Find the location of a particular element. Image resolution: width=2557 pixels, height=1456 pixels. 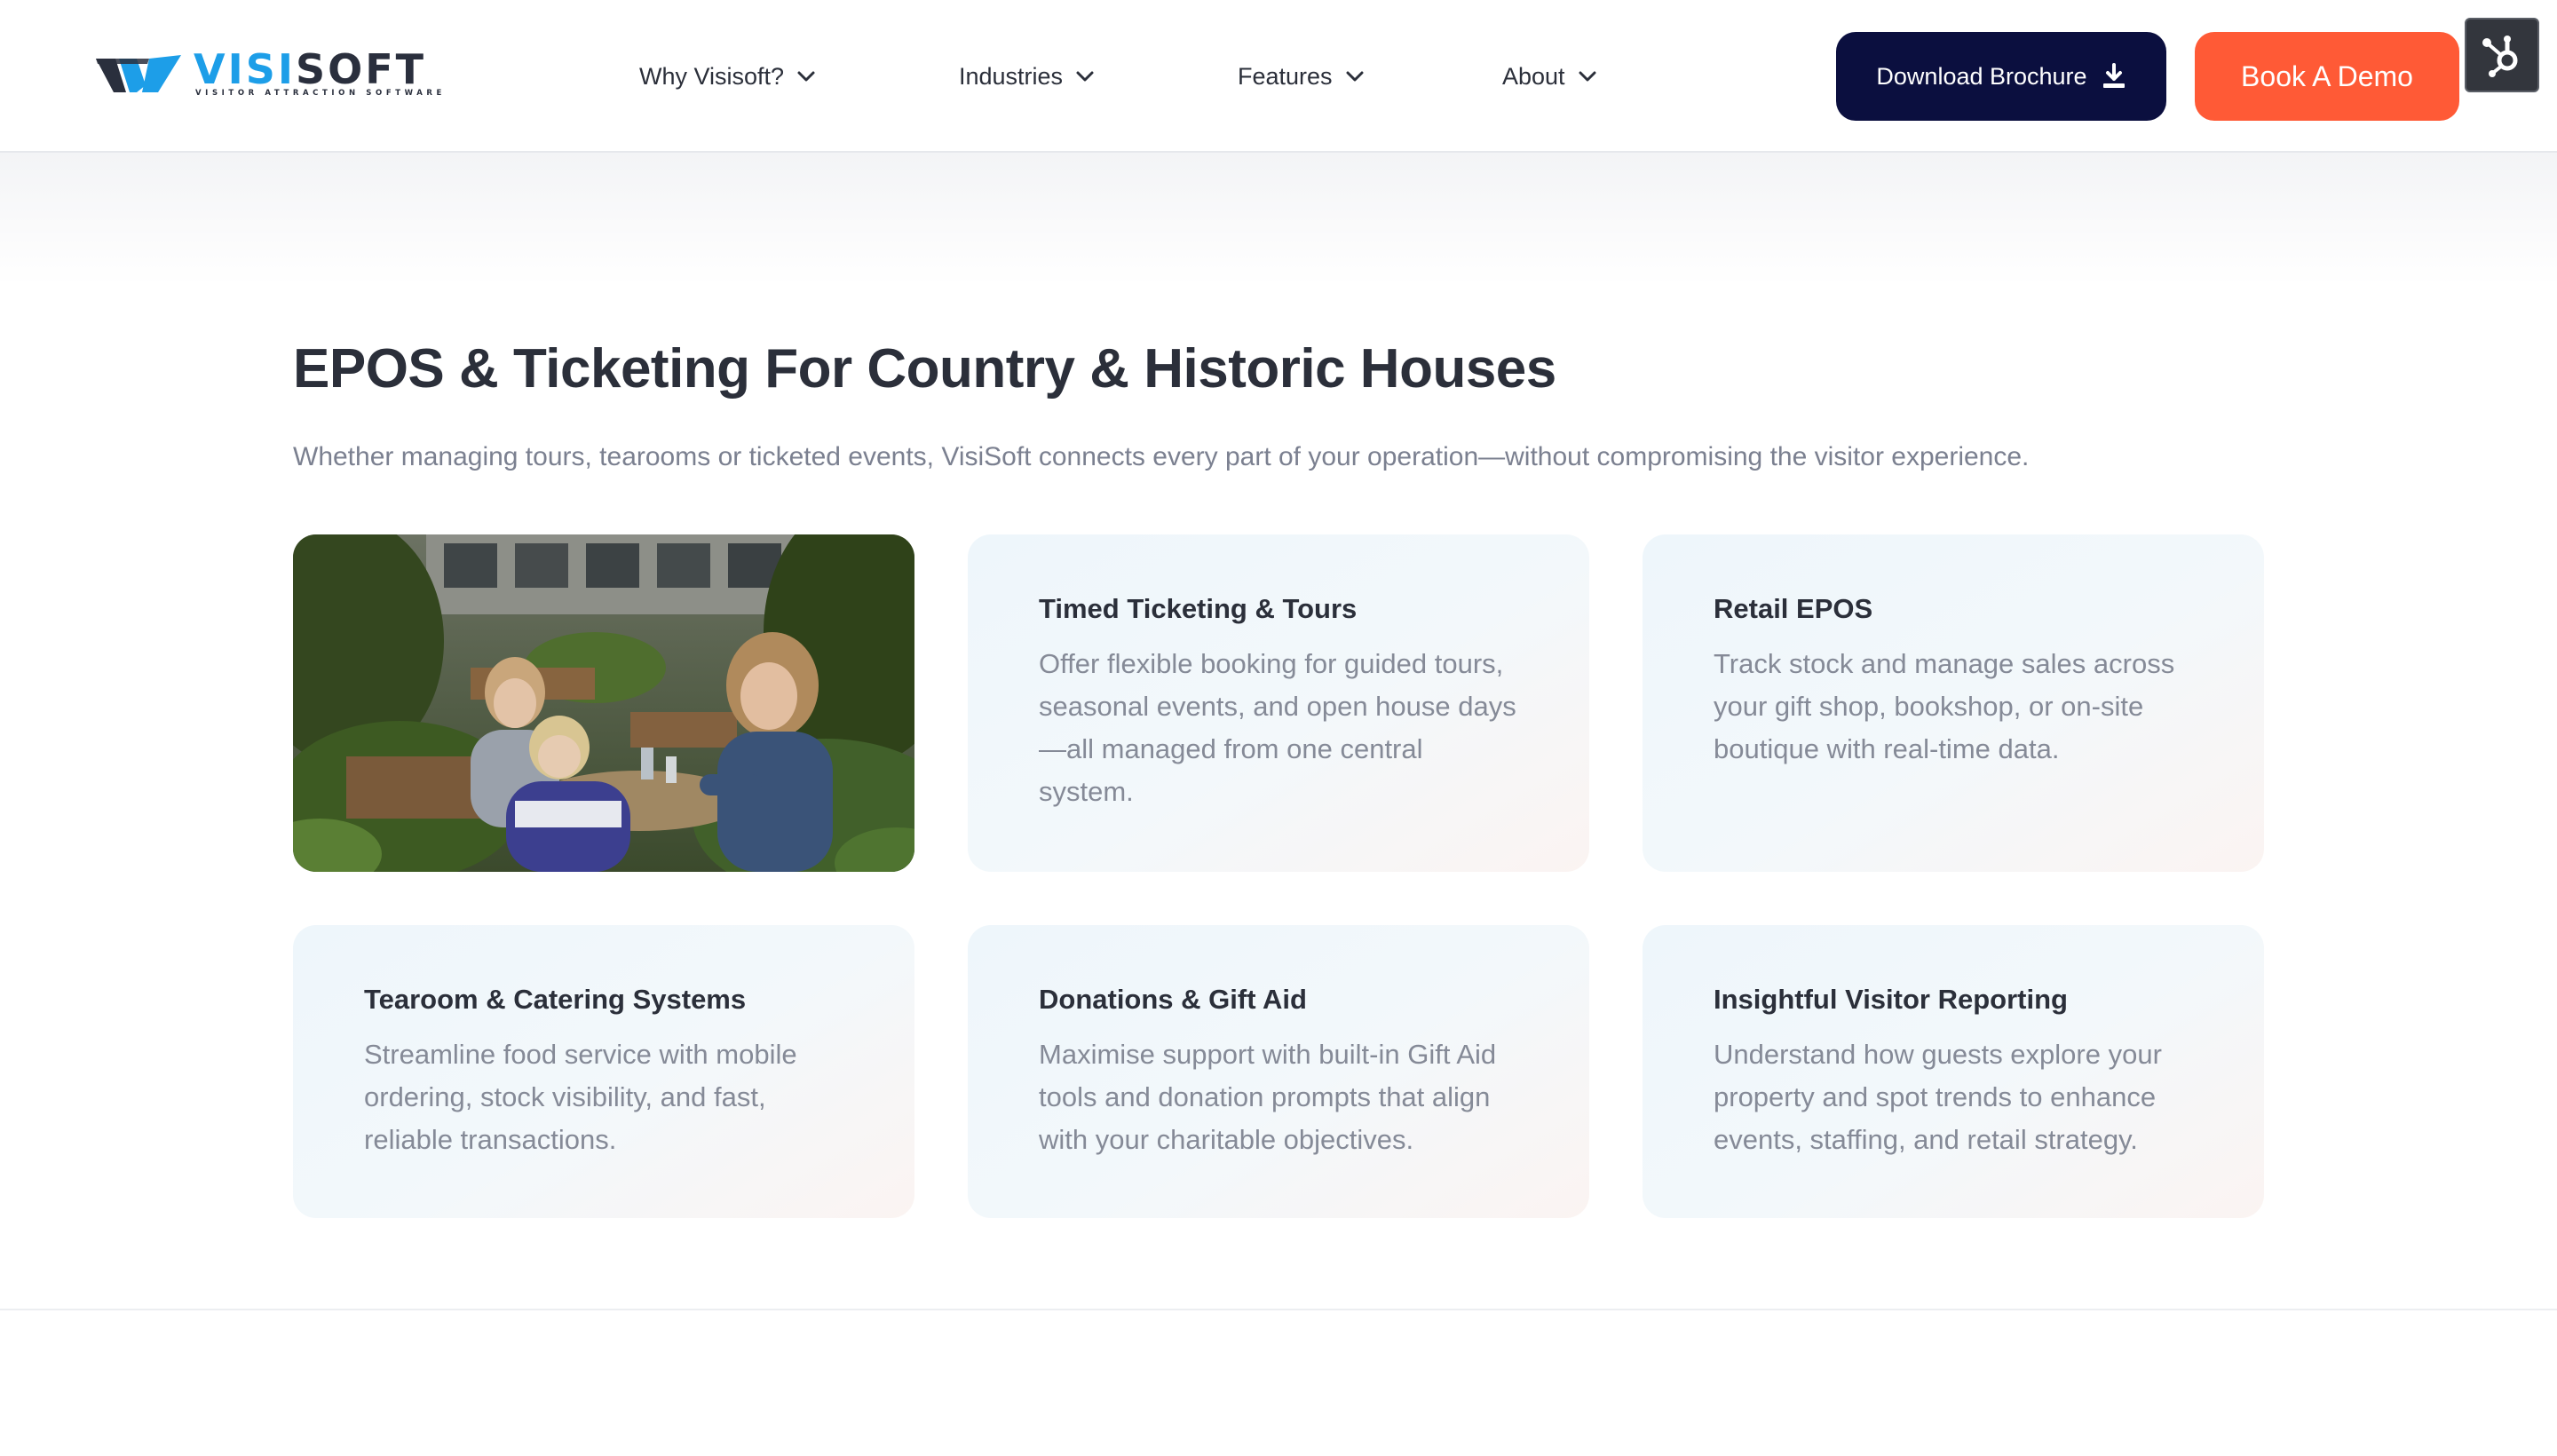

nav-label: Industries is located at coordinates (1011, 76).